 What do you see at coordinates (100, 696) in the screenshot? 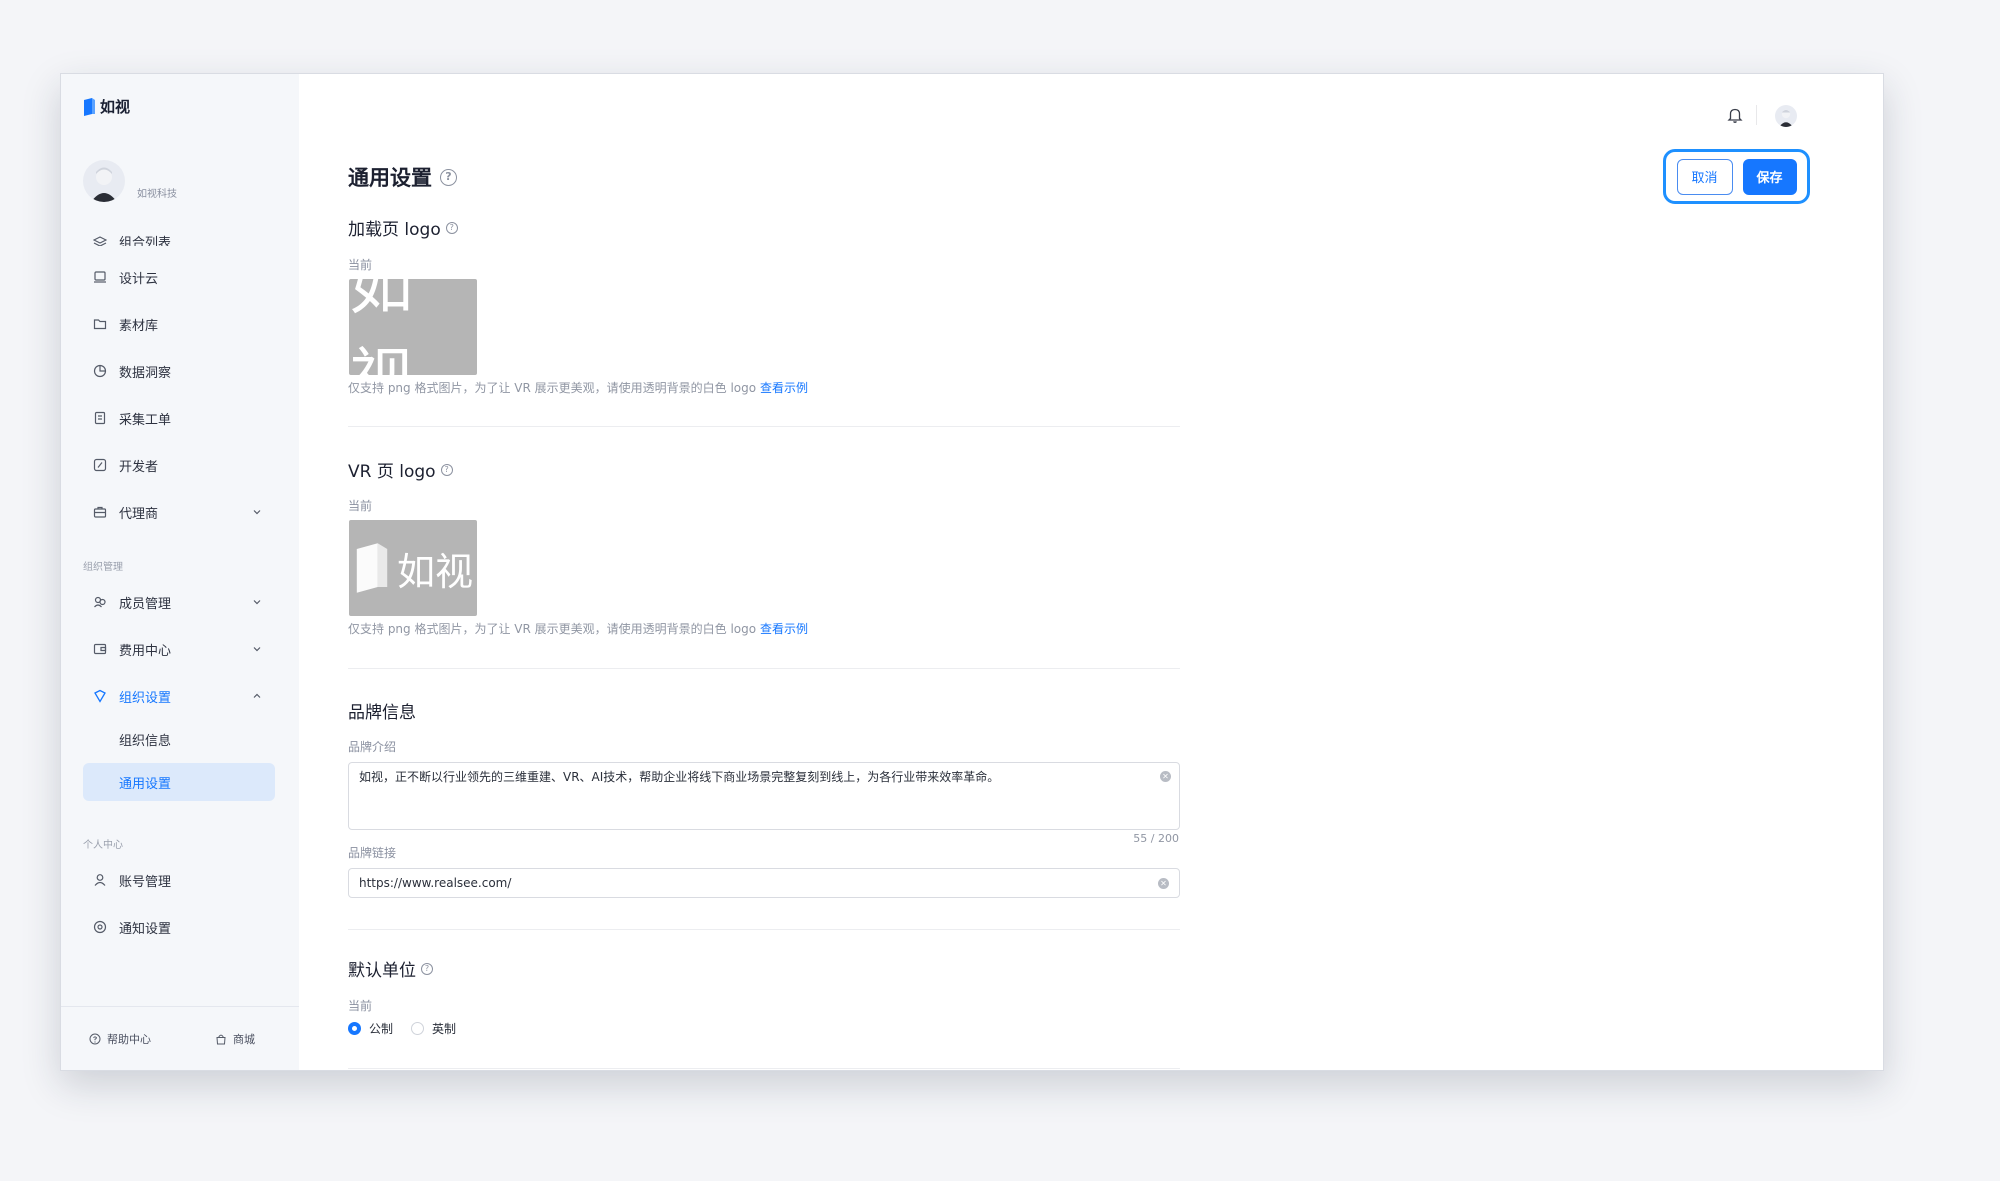
I see `shield-icon` at bounding box center [100, 696].